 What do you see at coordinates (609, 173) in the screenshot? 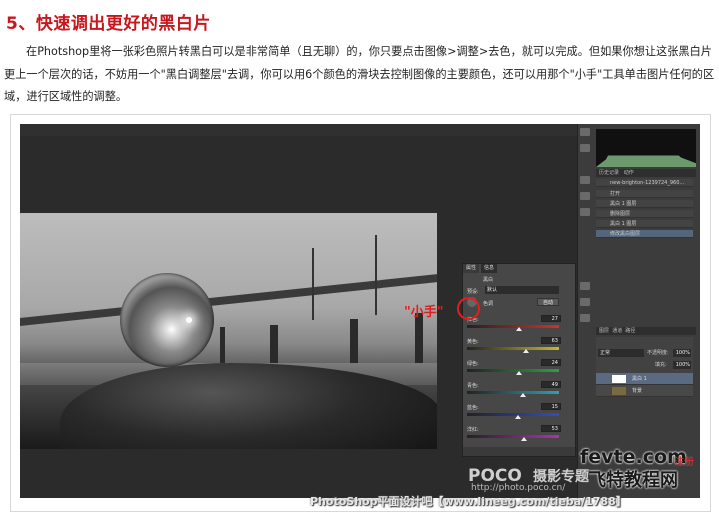
I see `tab-history: 历史记录` at bounding box center [609, 173].